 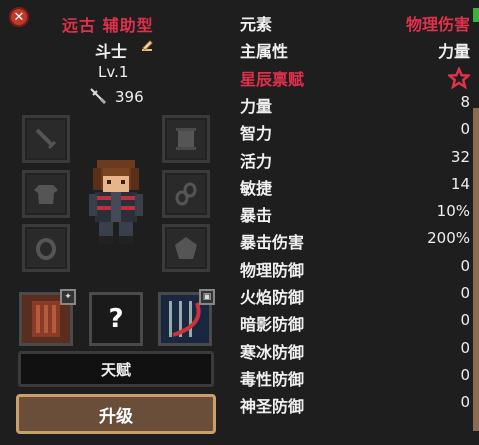 What do you see at coordinates (355, 431) in the screenshot?
I see `stat-row` at bounding box center [355, 431].